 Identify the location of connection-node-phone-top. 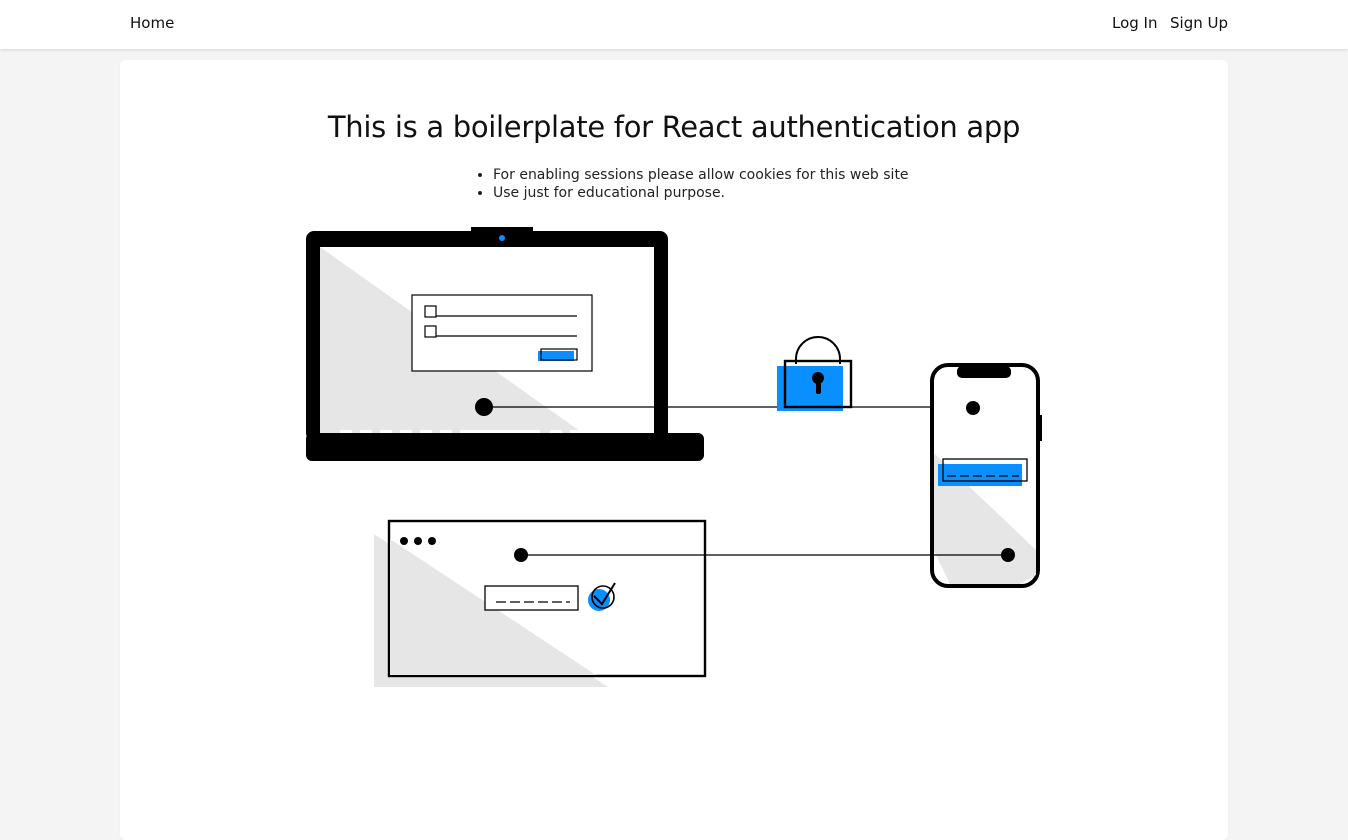
(973, 408).